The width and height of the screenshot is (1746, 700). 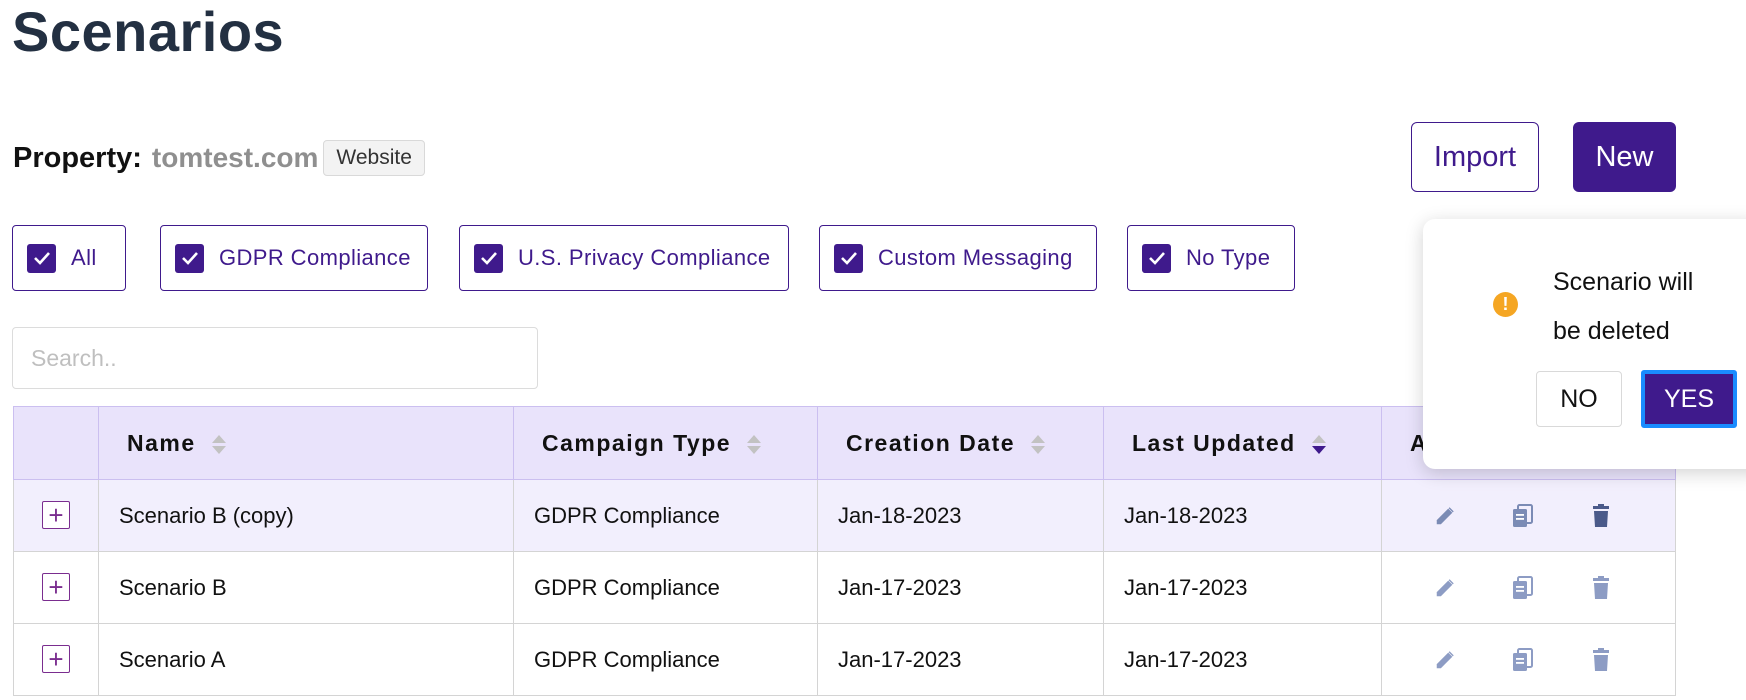 What do you see at coordinates (148, 31) in the screenshot?
I see `page-title: Scenarios` at bounding box center [148, 31].